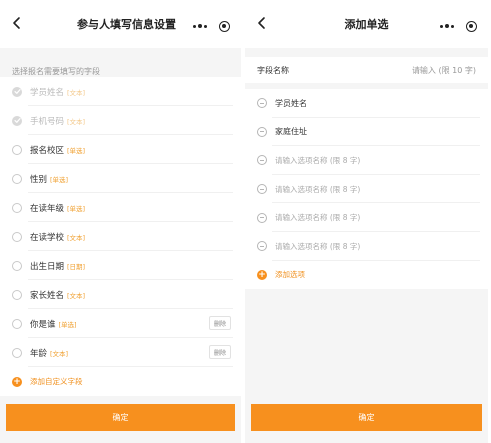 This screenshot has width=491, height=443. What do you see at coordinates (290, 275) in the screenshot?
I see `add-option-label: 添加选项` at bounding box center [290, 275].